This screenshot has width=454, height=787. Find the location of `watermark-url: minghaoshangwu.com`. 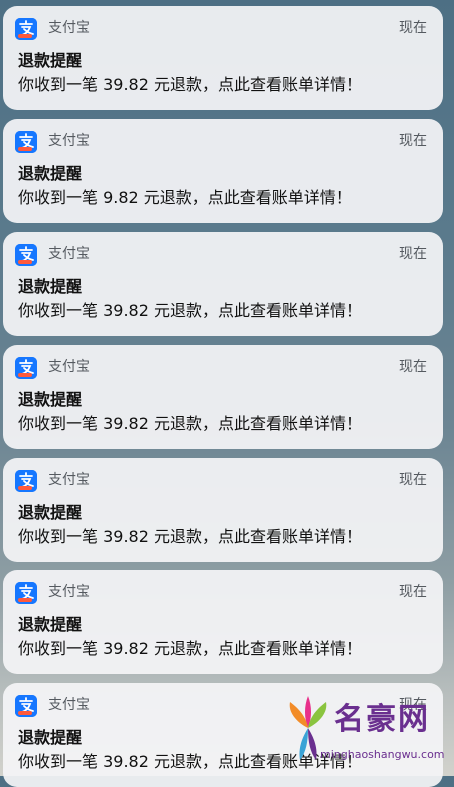

watermark-url: minghaoshangwu.com is located at coordinates (382, 754).